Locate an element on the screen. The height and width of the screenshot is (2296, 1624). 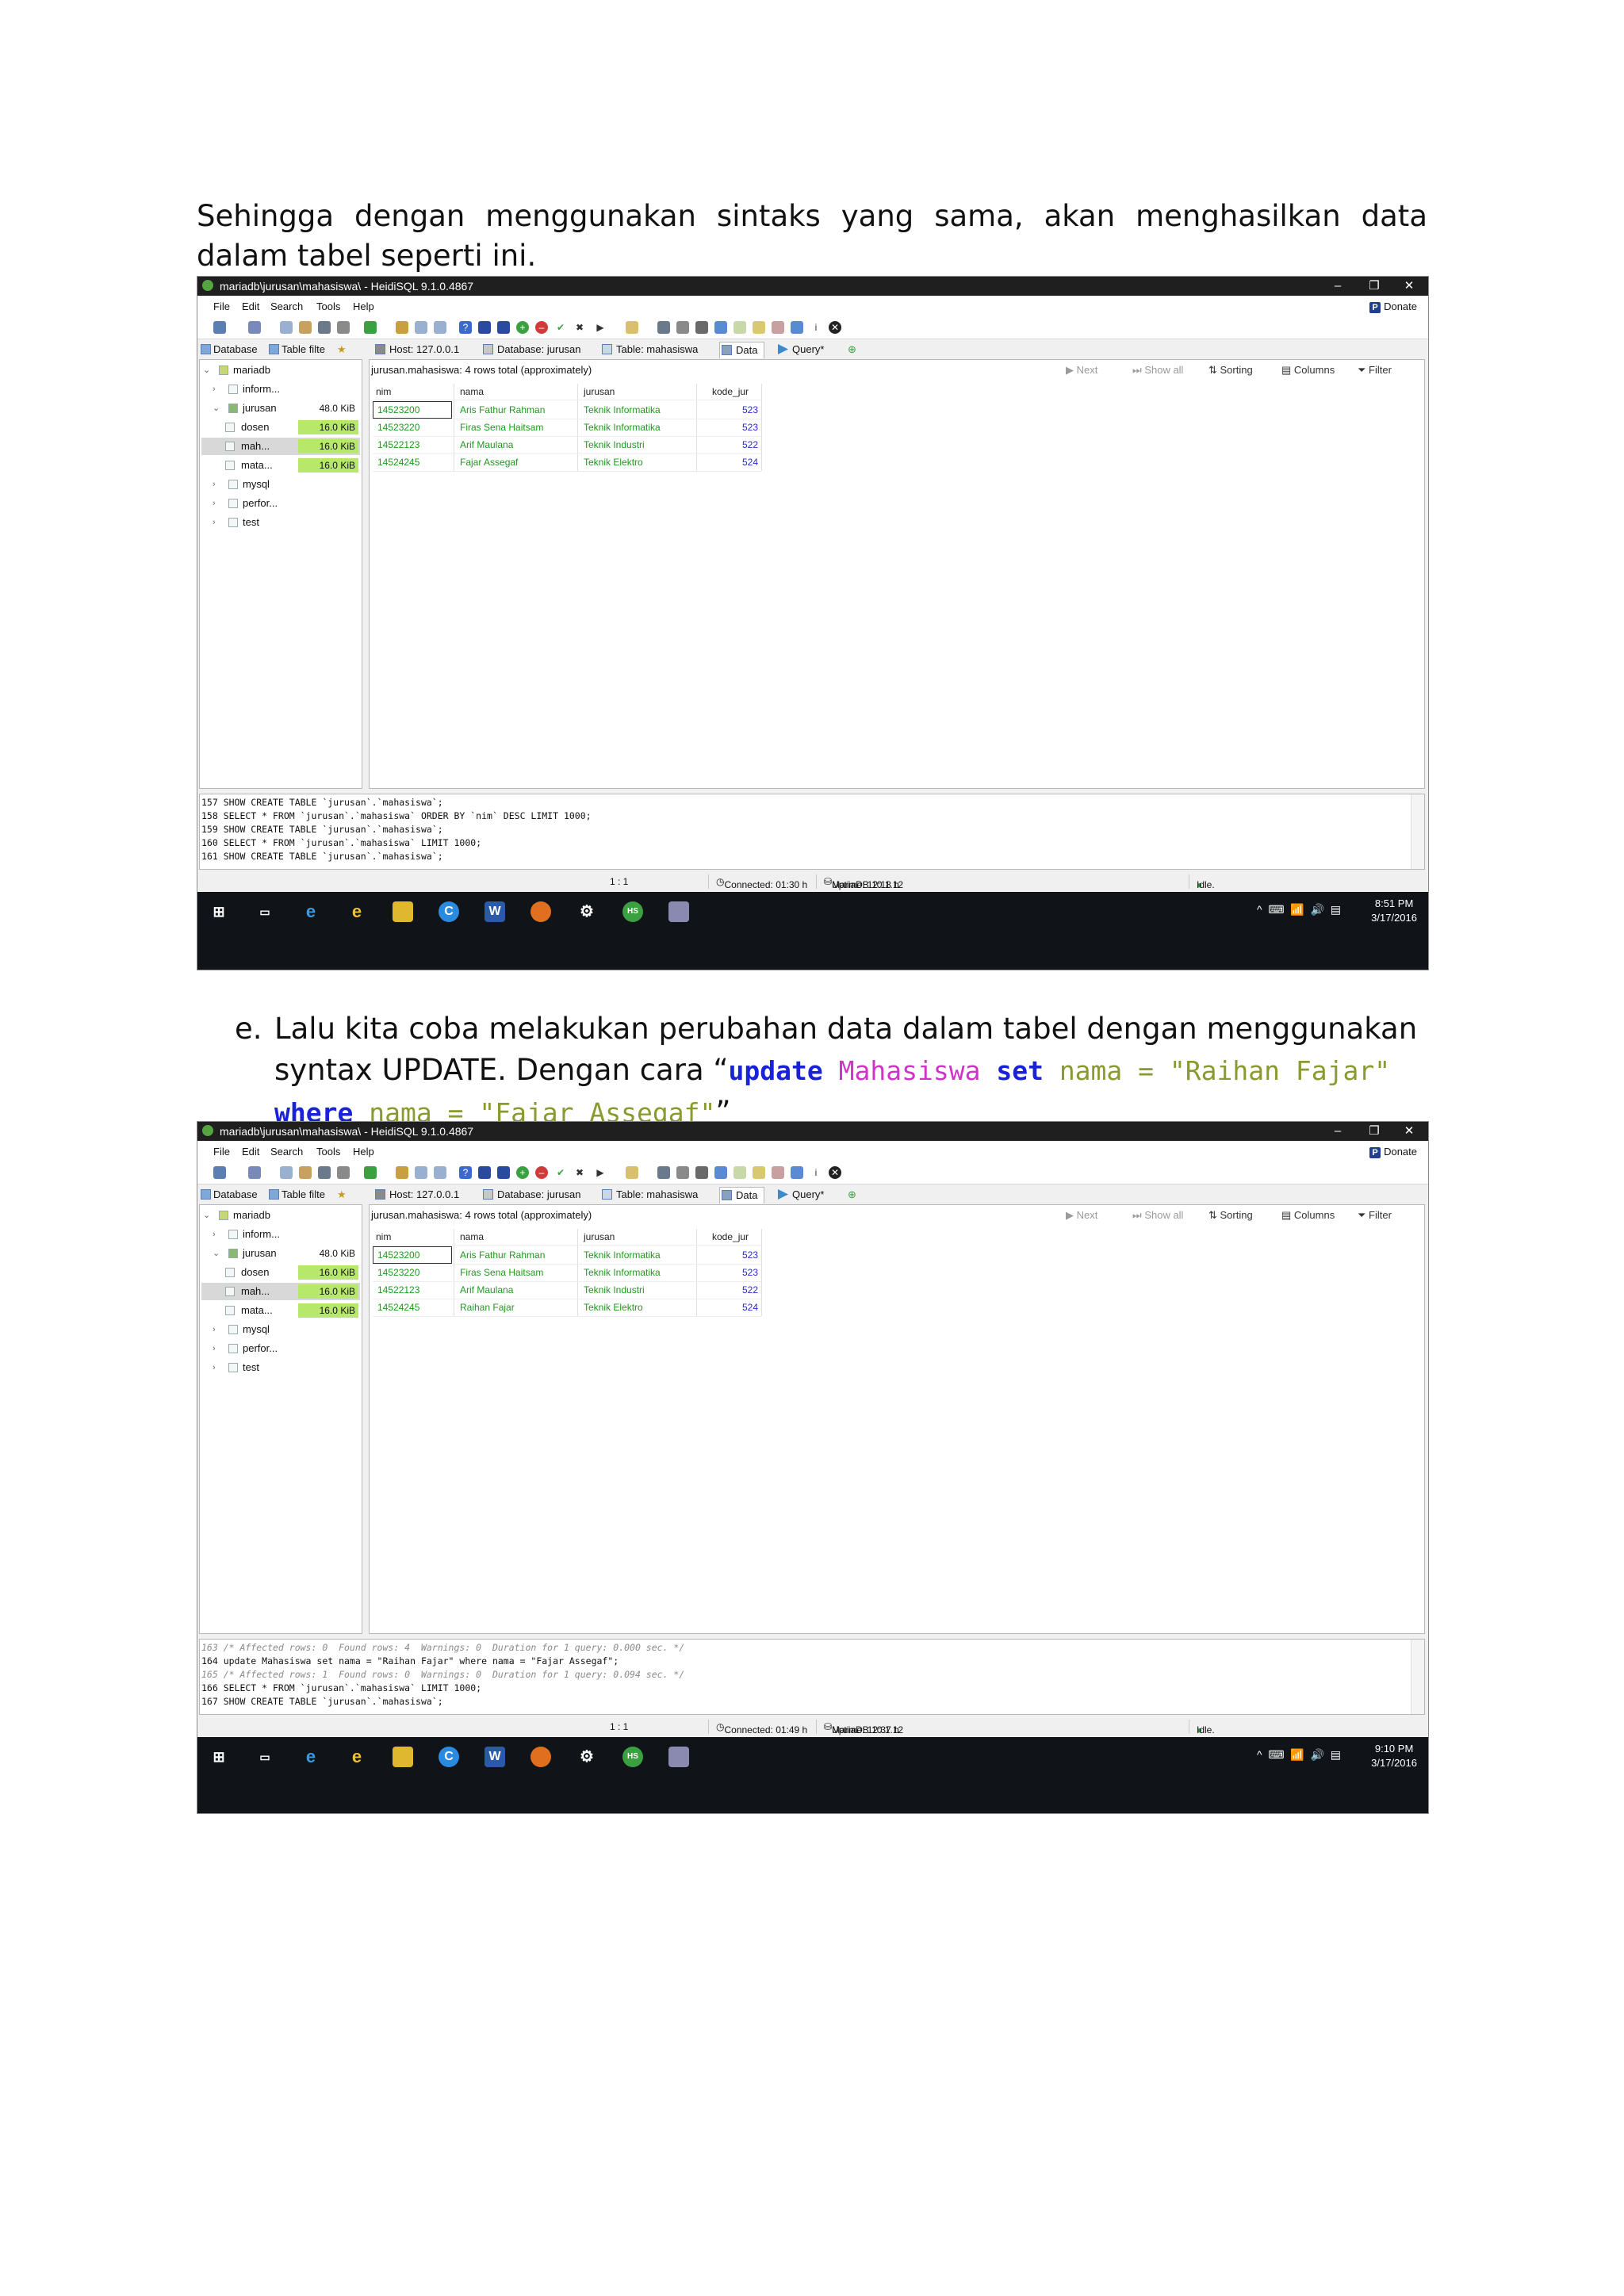
user-manager-icon is located at coordinates (402, 328).